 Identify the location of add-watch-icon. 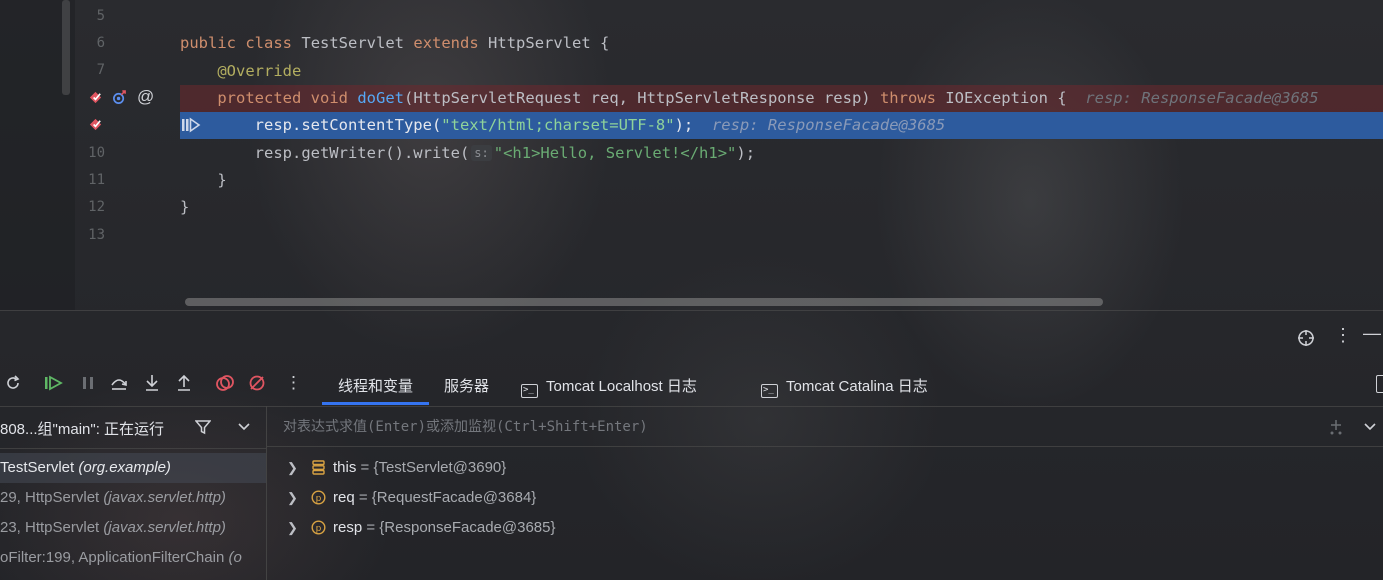
(1336, 427).